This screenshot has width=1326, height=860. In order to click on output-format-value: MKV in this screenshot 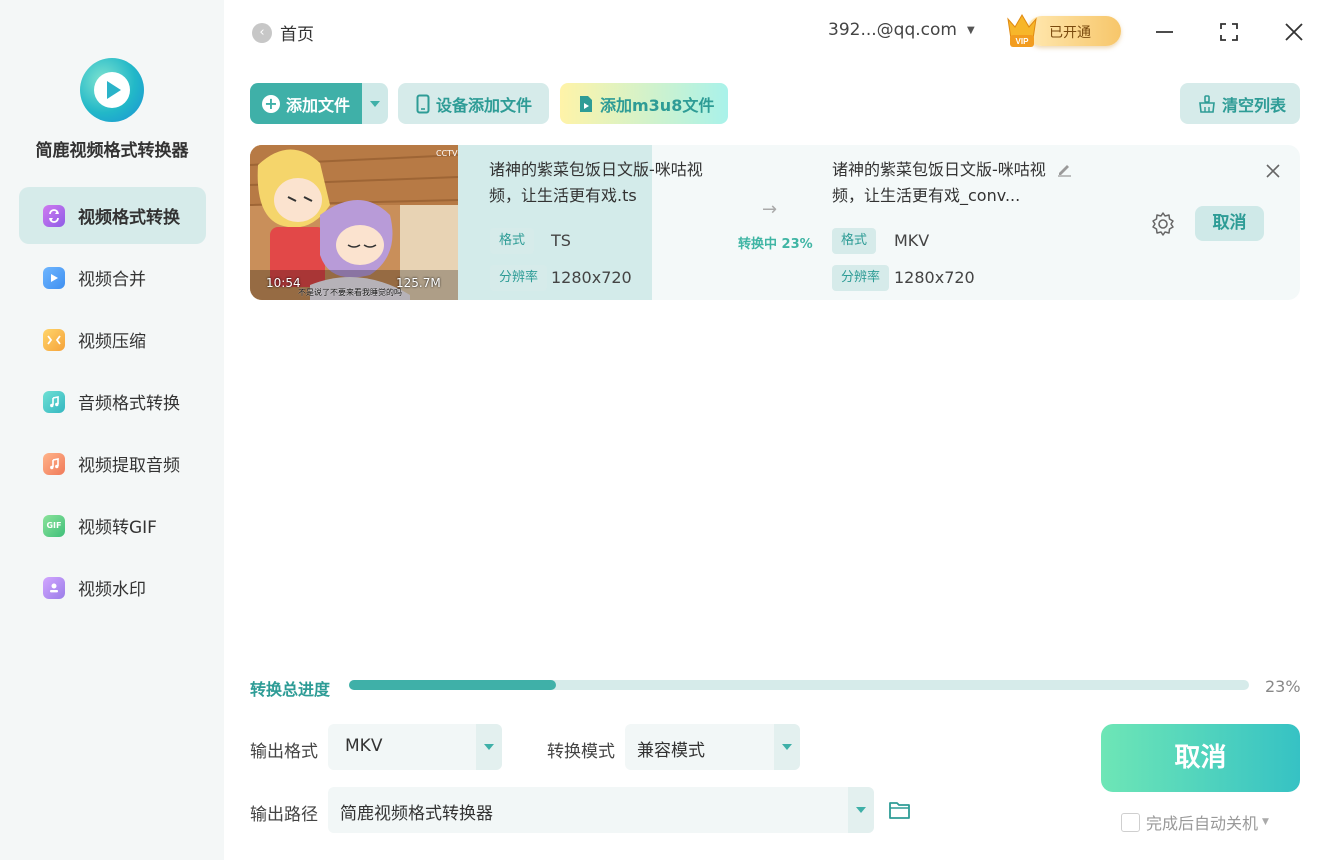, I will do `click(364, 746)`.